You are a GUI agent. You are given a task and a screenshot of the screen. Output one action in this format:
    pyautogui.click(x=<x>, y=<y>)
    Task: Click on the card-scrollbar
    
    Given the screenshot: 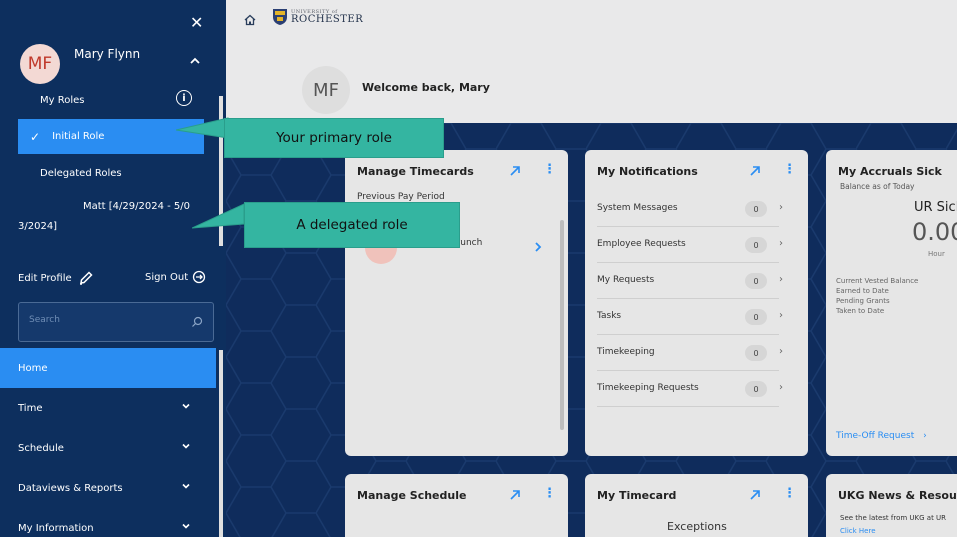 What is the action you would take?
    pyautogui.click(x=562, y=325)
    